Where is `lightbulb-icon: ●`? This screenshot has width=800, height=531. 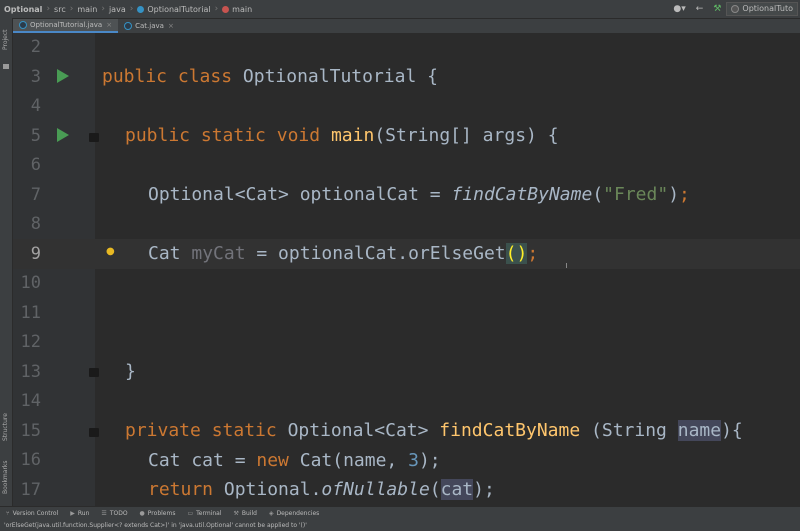
lightbulb-icon: ● is located at coordinates (110, 251).